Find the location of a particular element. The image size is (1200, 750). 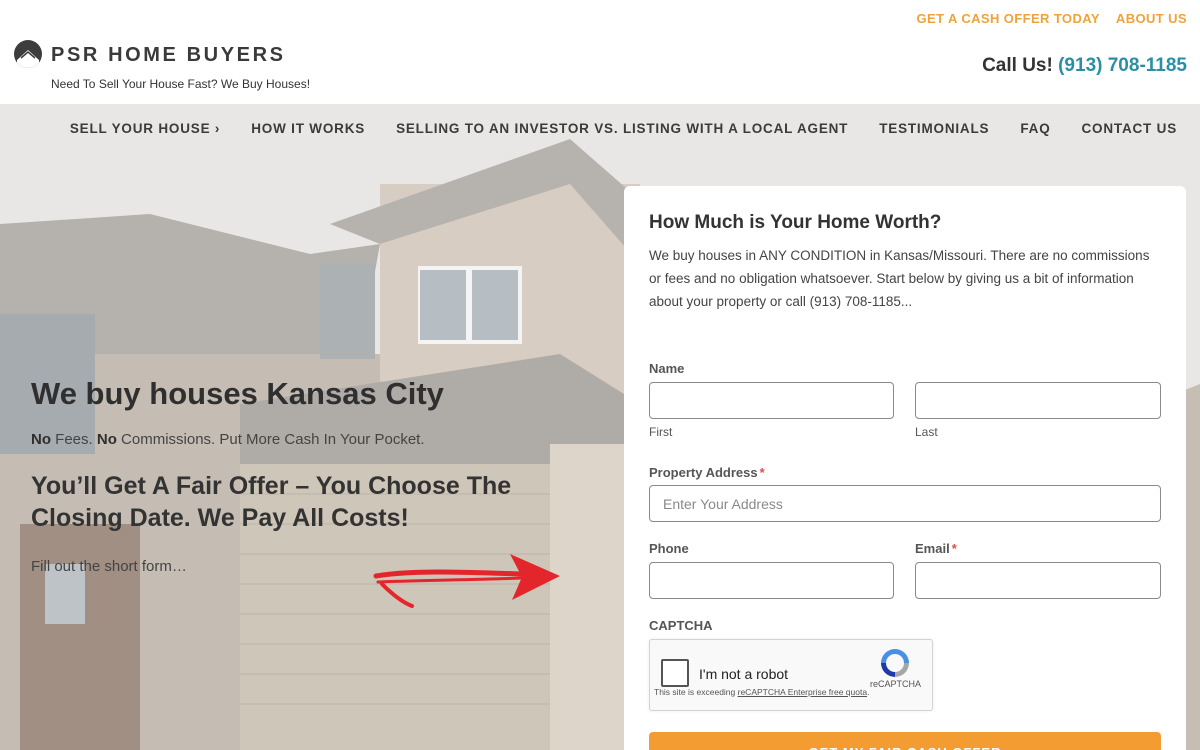

property-address-input is located at coordinates (905, 503).